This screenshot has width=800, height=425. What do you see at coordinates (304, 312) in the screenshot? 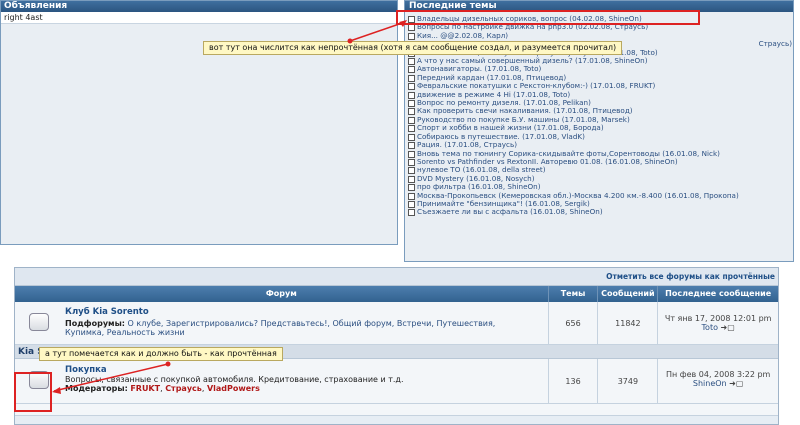
I see `forum-title-club: Клуб Kia Sorento` at bounding box center [304, 312].